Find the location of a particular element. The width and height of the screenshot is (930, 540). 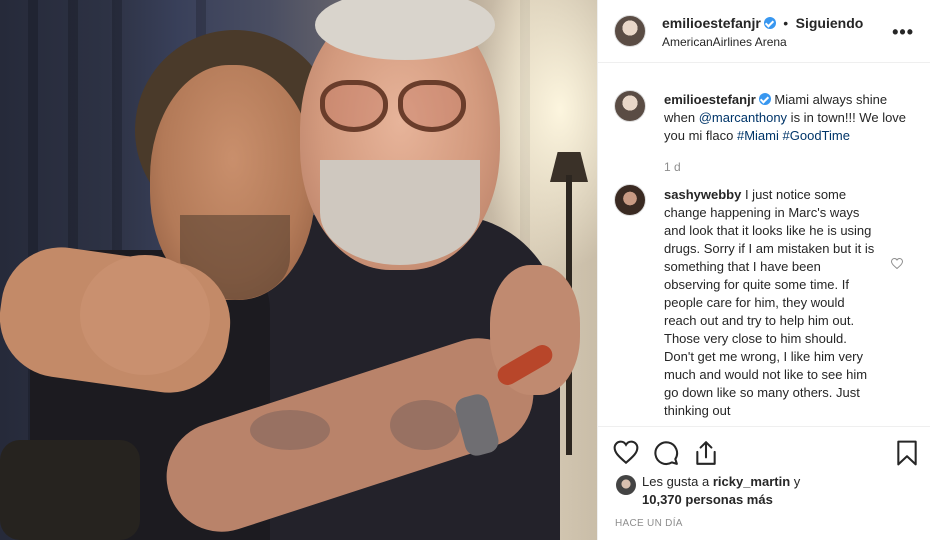

likes-count: 10,370 personas más is located at coordinates (707, 499).